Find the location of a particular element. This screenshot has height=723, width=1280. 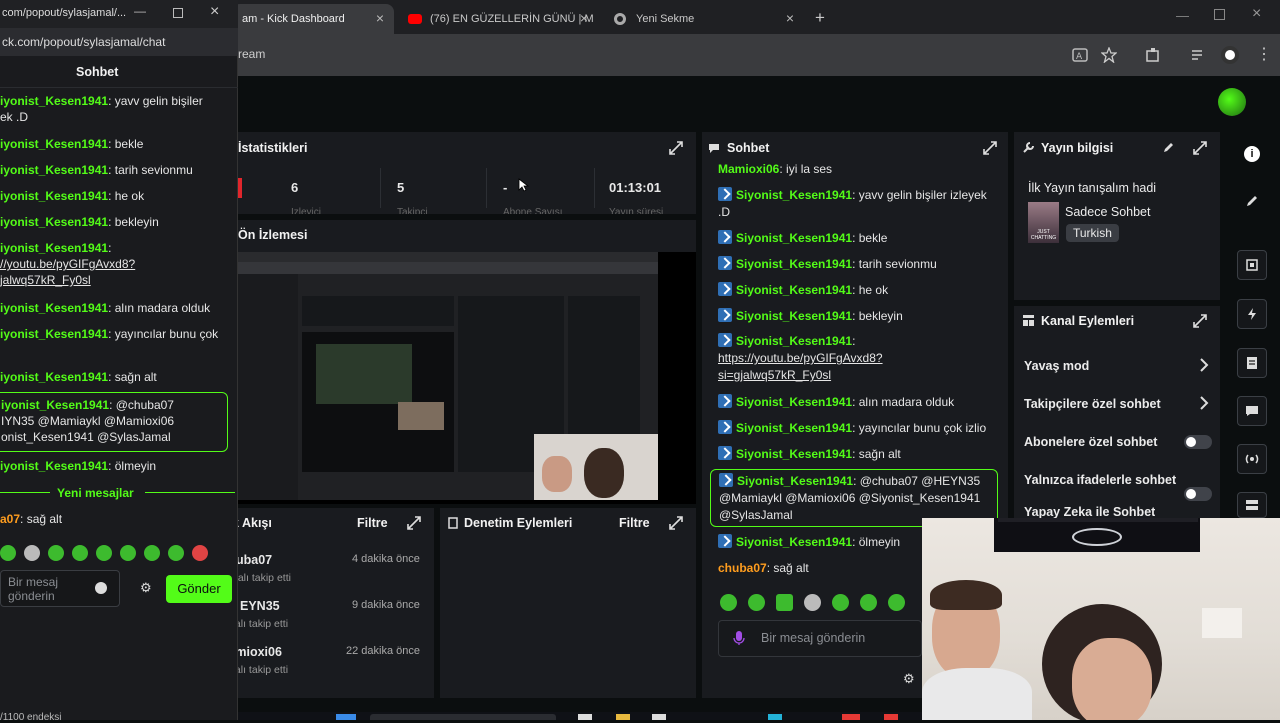

close-window-icon: × is located at coordinates (1256, 14).